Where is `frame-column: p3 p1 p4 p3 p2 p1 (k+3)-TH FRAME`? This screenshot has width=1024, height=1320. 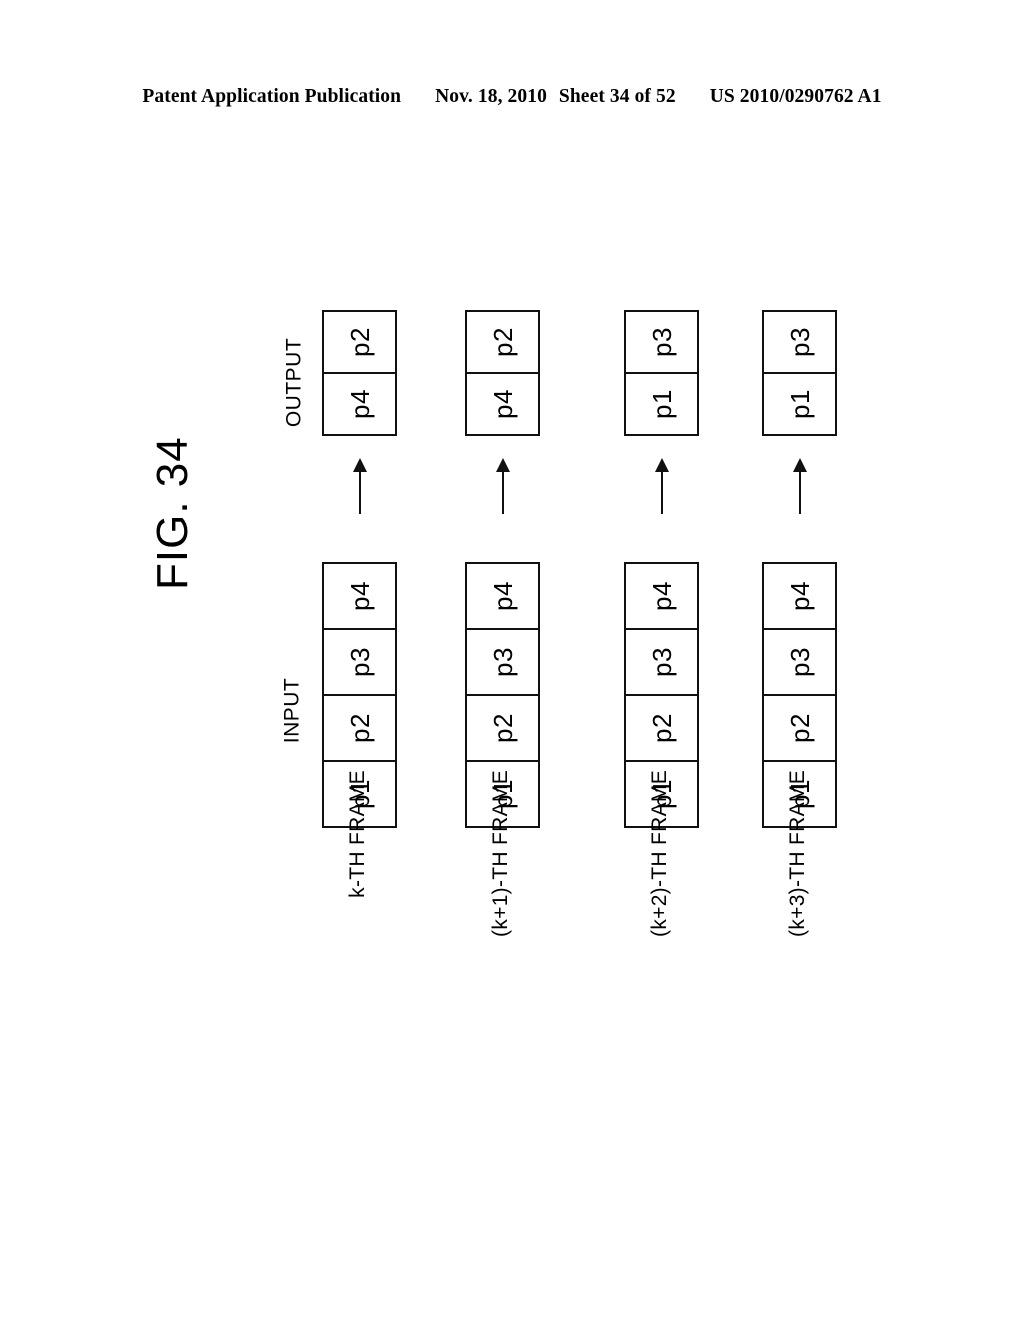
frame-column: p3 p1 p4 p3 p2 p1 (k+3)-TH FRAME is located at coordinates (815, 660).